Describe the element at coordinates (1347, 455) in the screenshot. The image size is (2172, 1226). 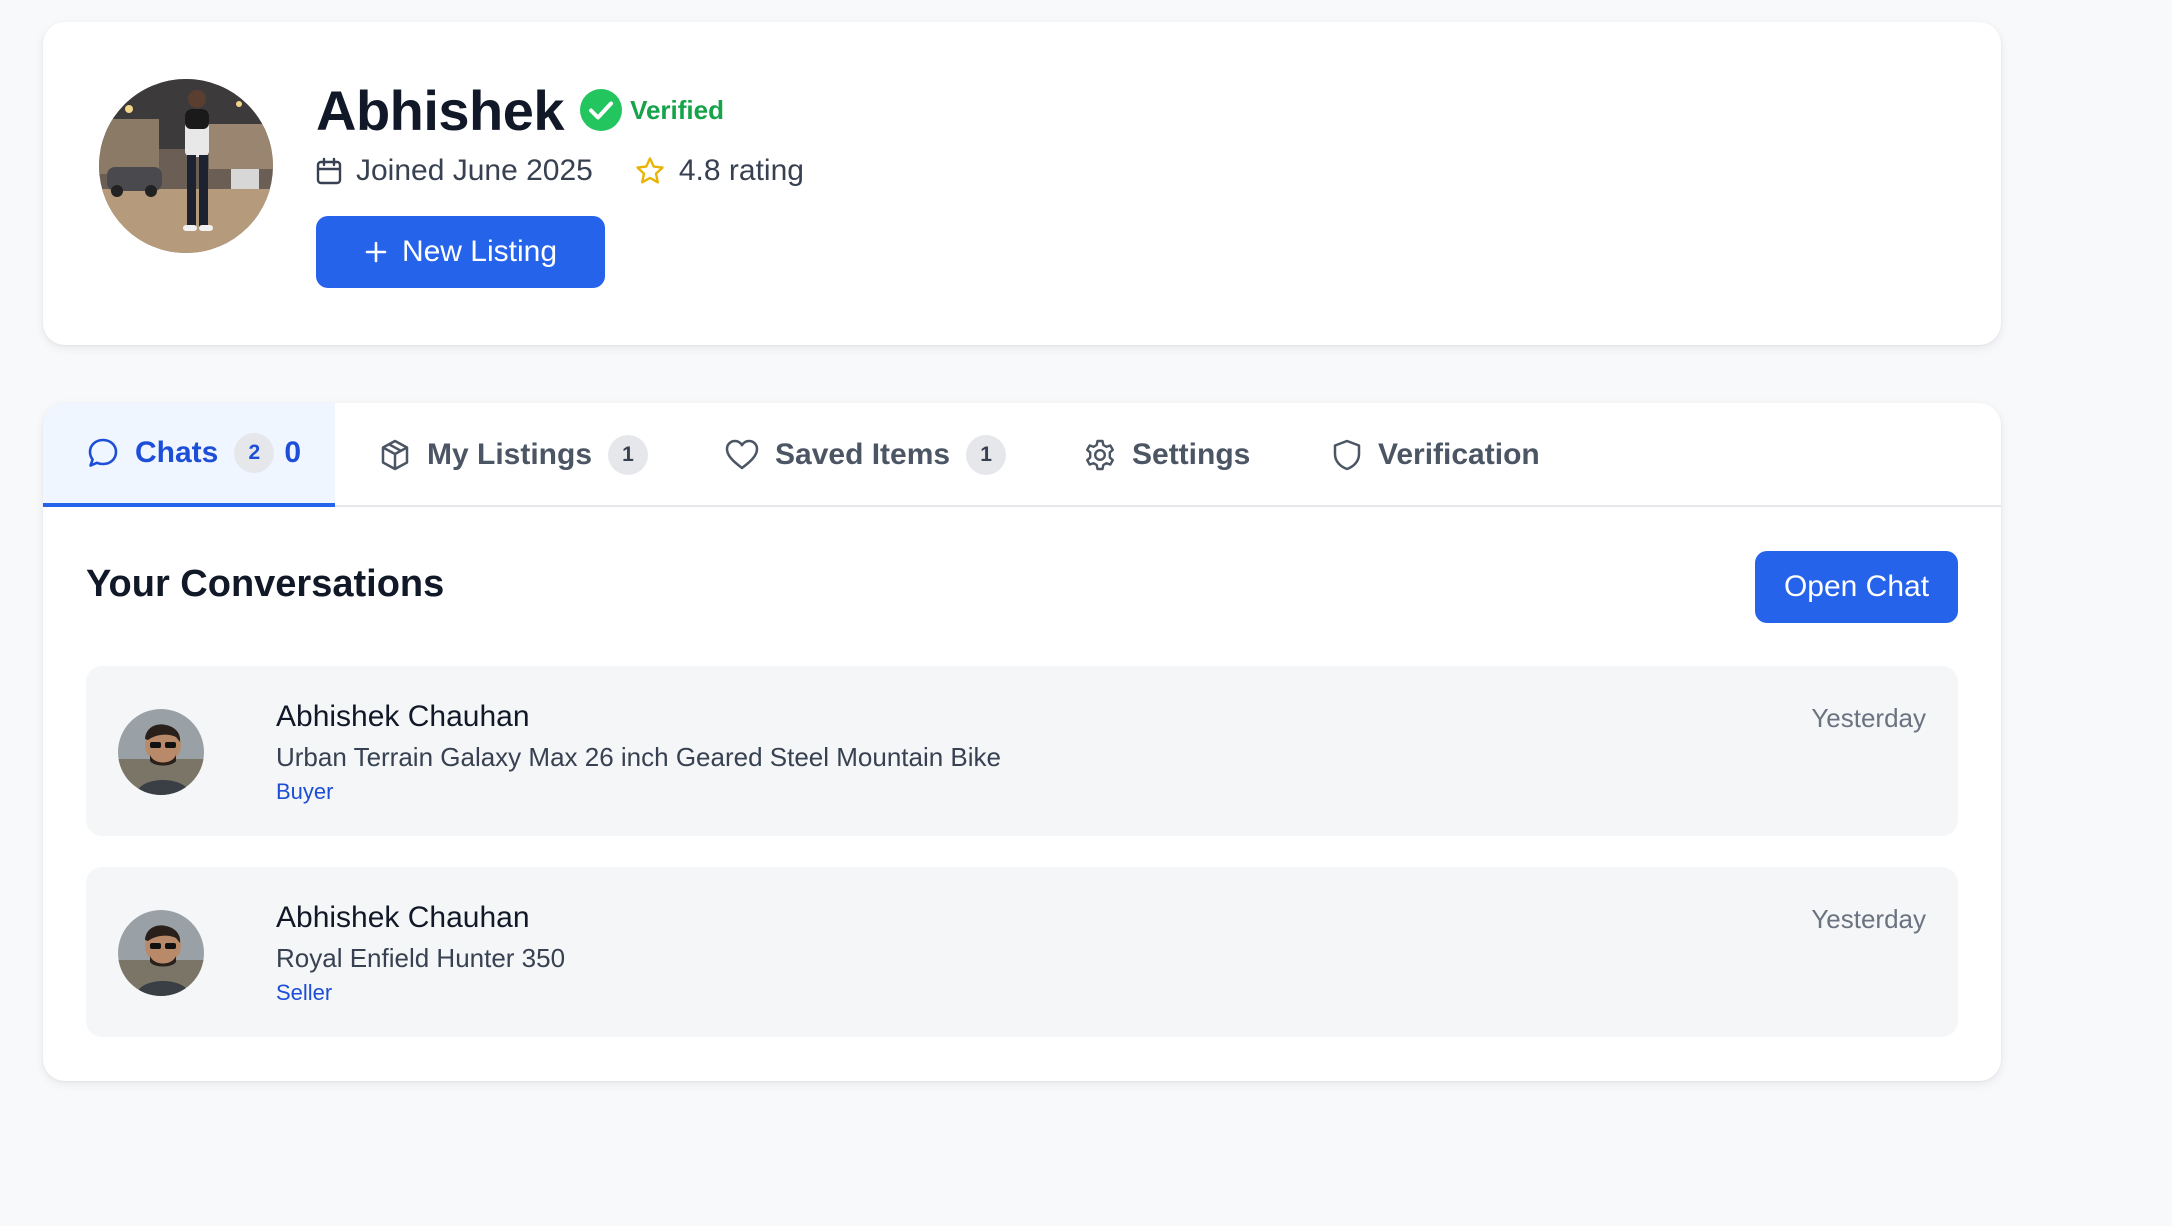
I see `shield-icon` at that location.